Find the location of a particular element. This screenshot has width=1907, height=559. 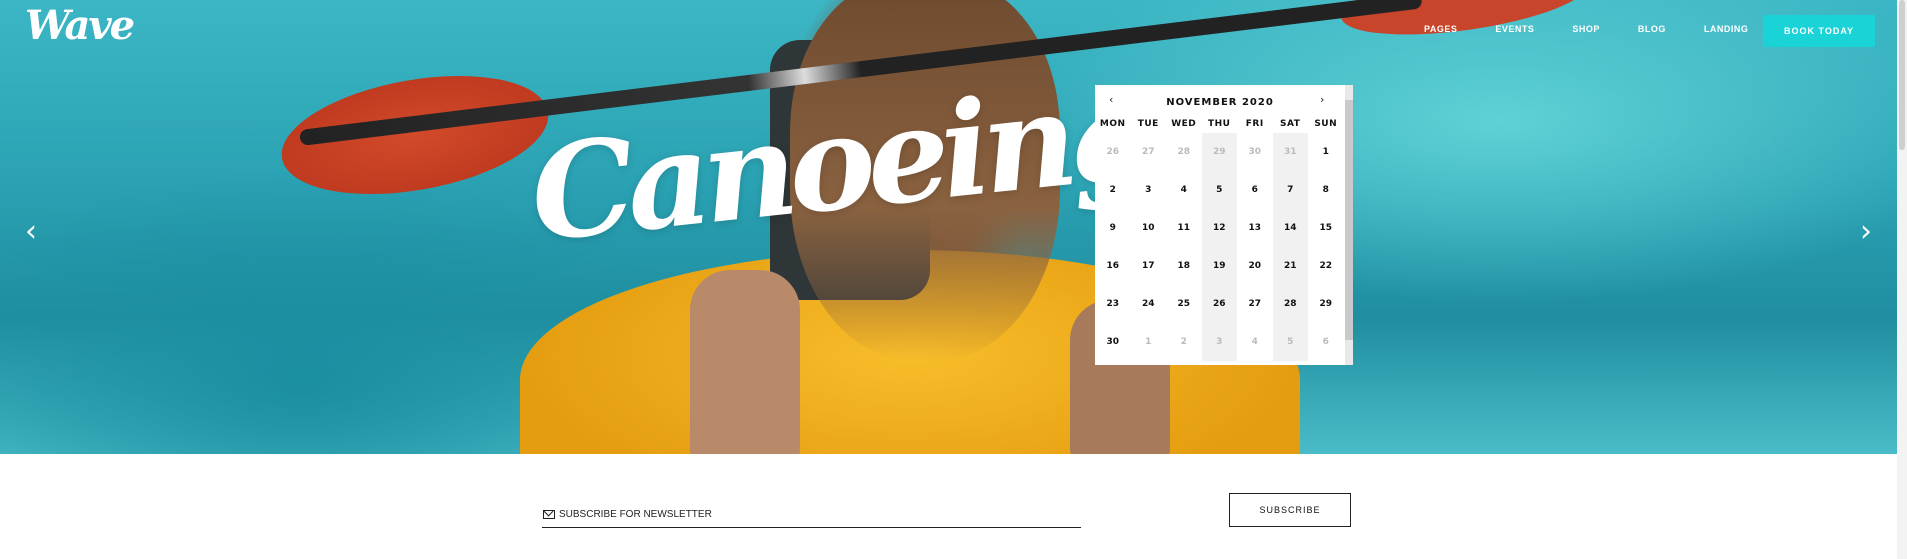

weekday-header-row: MON TUE WED THU FRI SAT SUN is located at coordinates (1220, 124).